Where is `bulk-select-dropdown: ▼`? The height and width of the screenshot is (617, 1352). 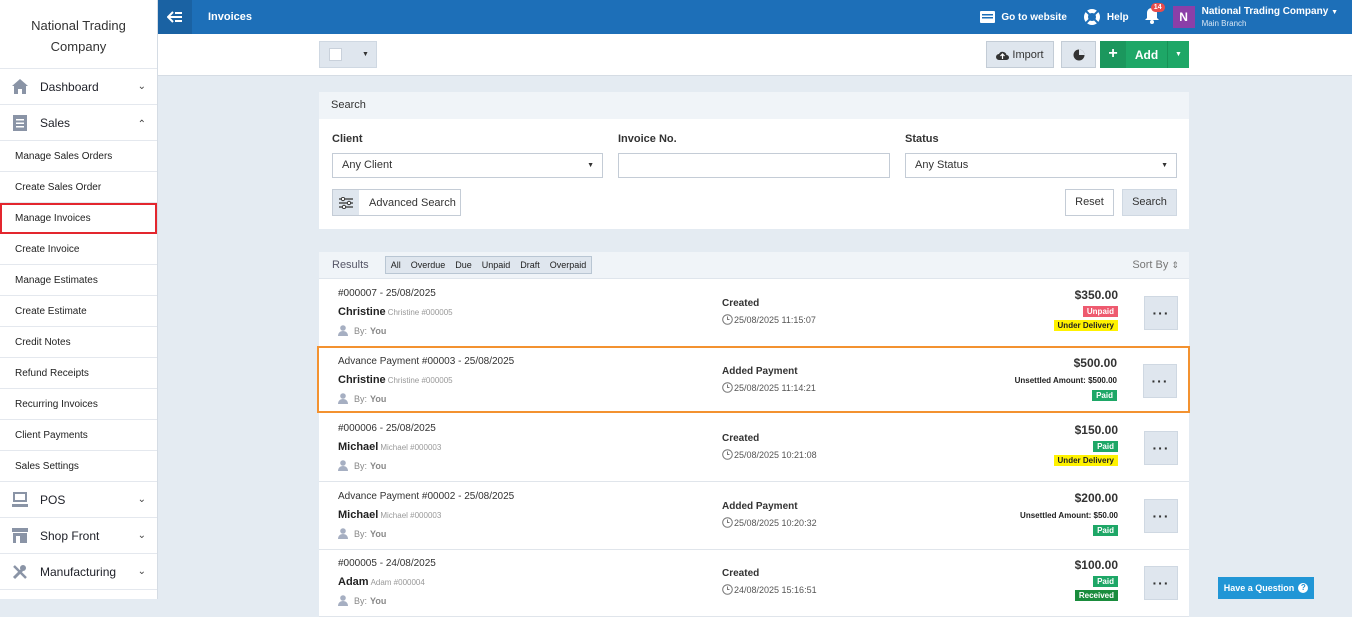
bulk-select-dropdown: ▼ is located at coordinates (348, 54).